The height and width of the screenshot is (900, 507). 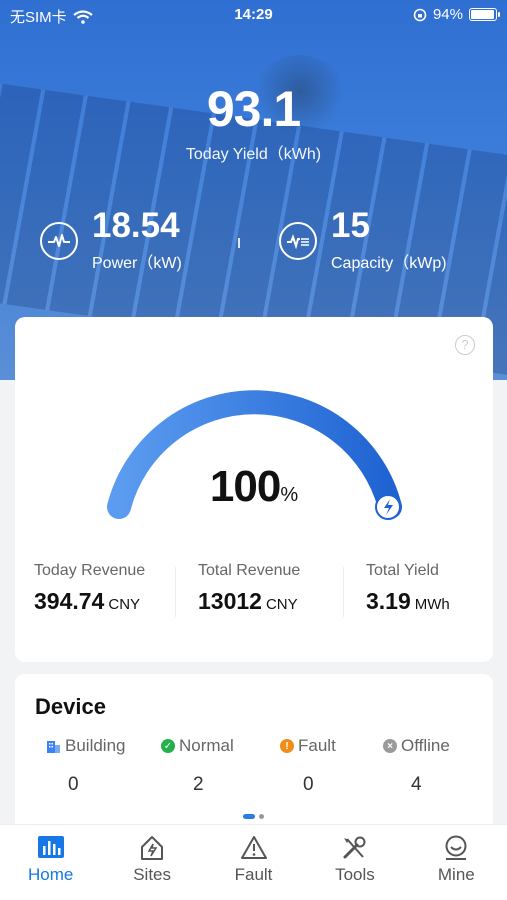 I want to click on building-label: Building, so click(x=95, y=745).